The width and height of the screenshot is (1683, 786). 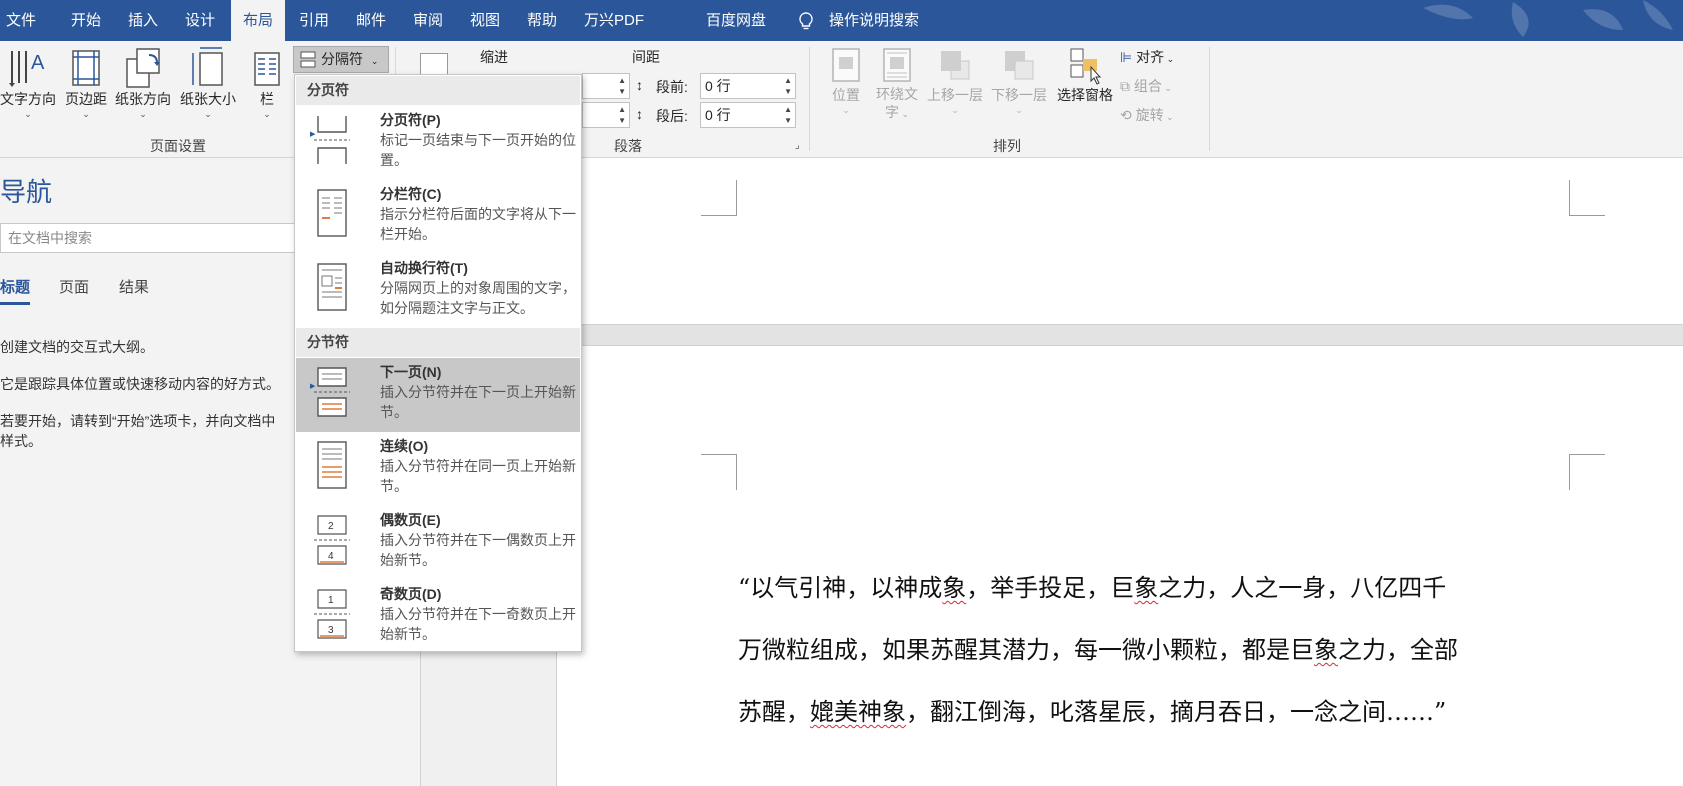 I want to click on tab-design: 设计, so click(x=200, y=20).